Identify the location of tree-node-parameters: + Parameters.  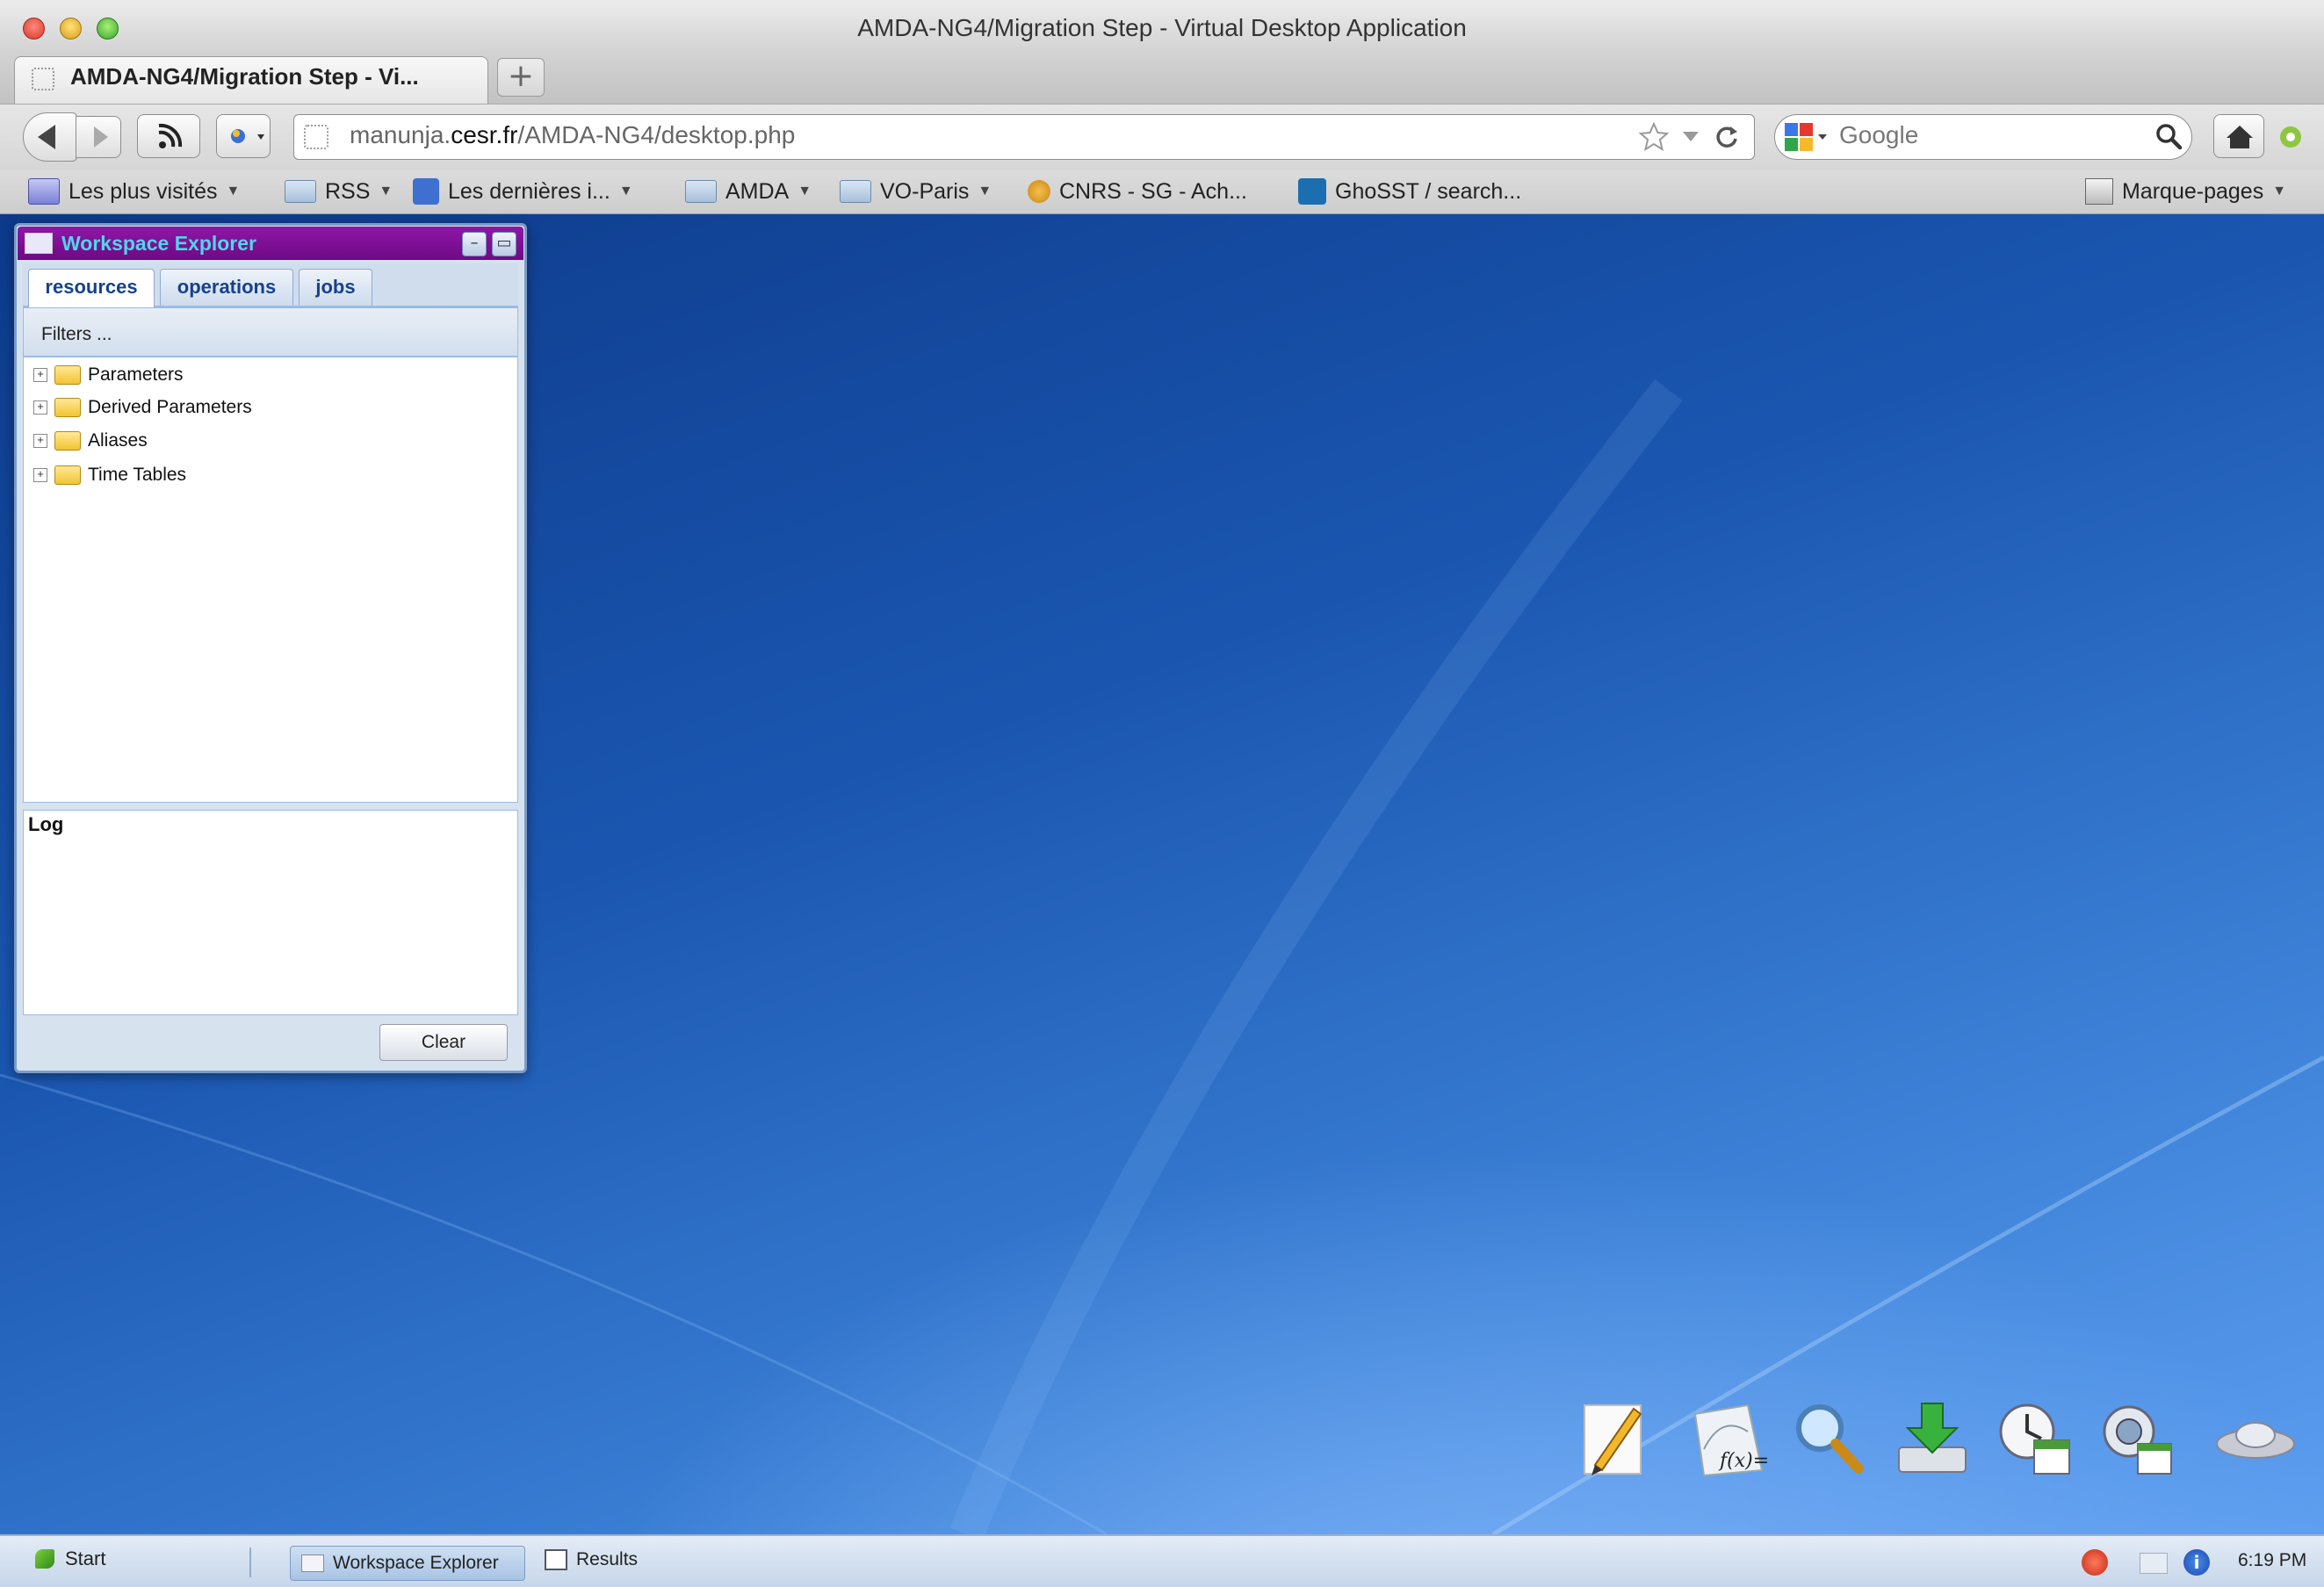
(108, 375).